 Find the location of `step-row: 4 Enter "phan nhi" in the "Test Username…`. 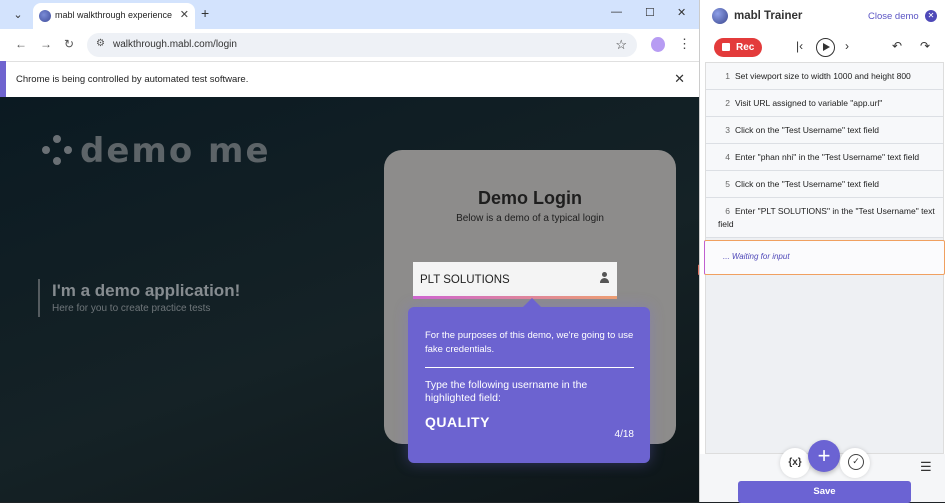

step-row: 4 Enter "phan nhi" in the "Test Username… is located at coordinates (824, 157).